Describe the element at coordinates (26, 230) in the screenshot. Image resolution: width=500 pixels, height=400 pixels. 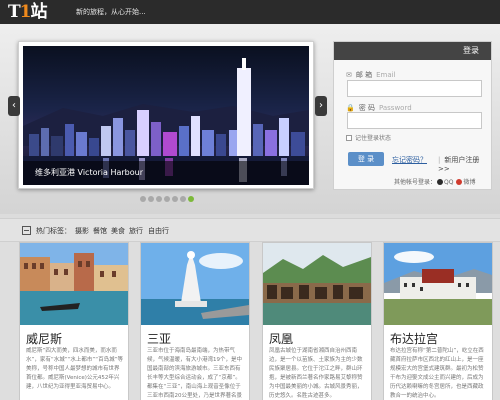
I see `tag-list-icon` at that location.